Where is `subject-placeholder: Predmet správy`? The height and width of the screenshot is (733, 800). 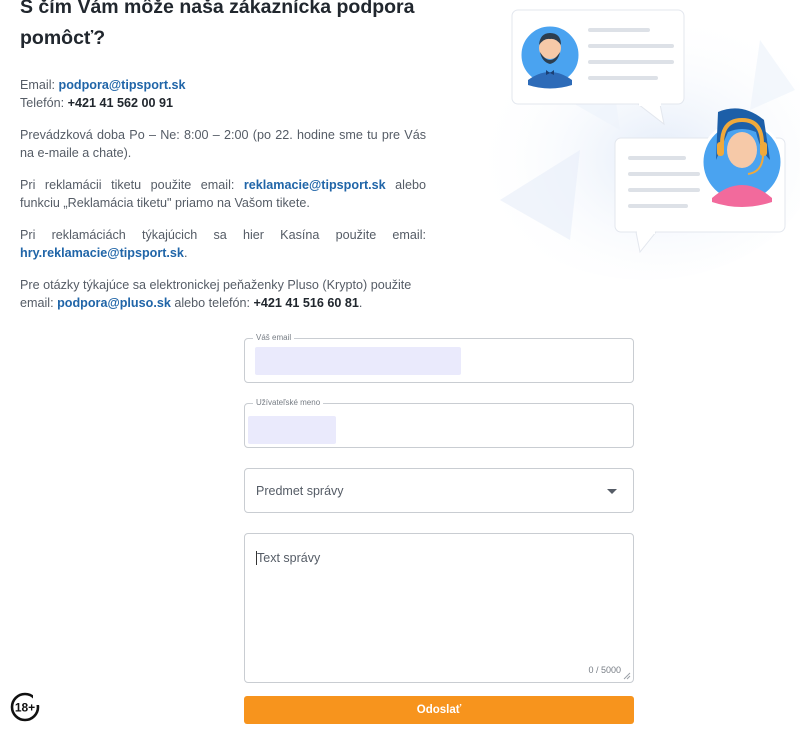 subject-placeholder: Predmet správy is located at coordinates (300, 491).